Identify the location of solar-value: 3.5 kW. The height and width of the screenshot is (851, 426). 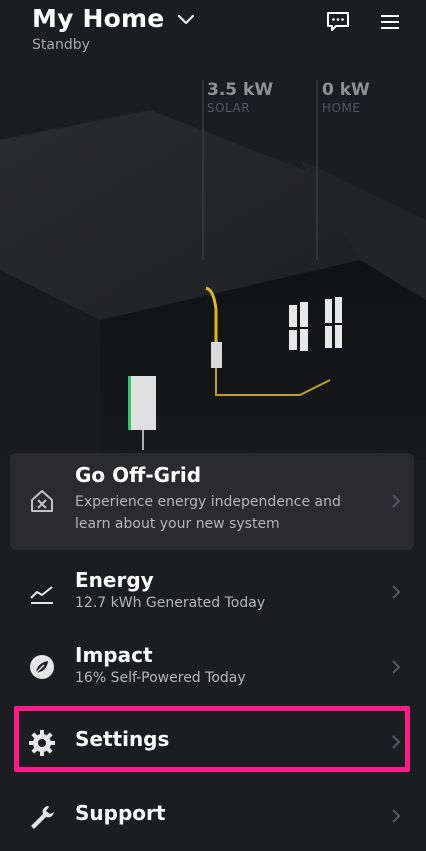
(240, 90).